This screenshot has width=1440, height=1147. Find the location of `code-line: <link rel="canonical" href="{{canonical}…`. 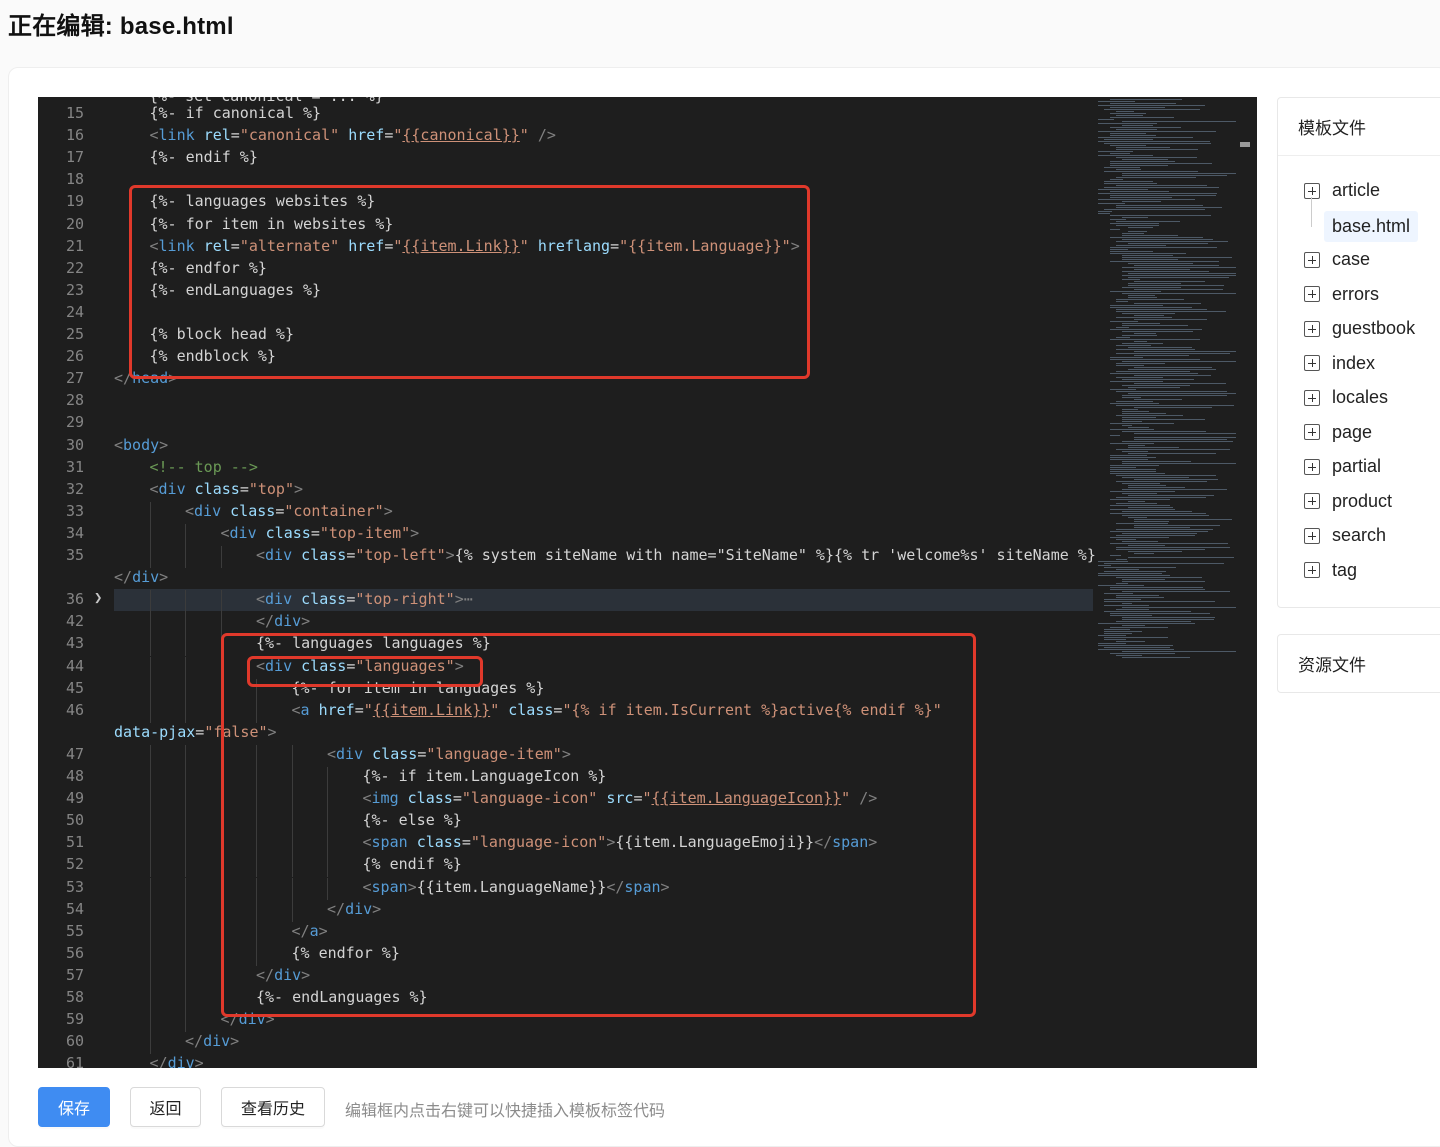

code-line: <link rel="canonical" href="{{canonical}… is located at coordinates (353, 135).